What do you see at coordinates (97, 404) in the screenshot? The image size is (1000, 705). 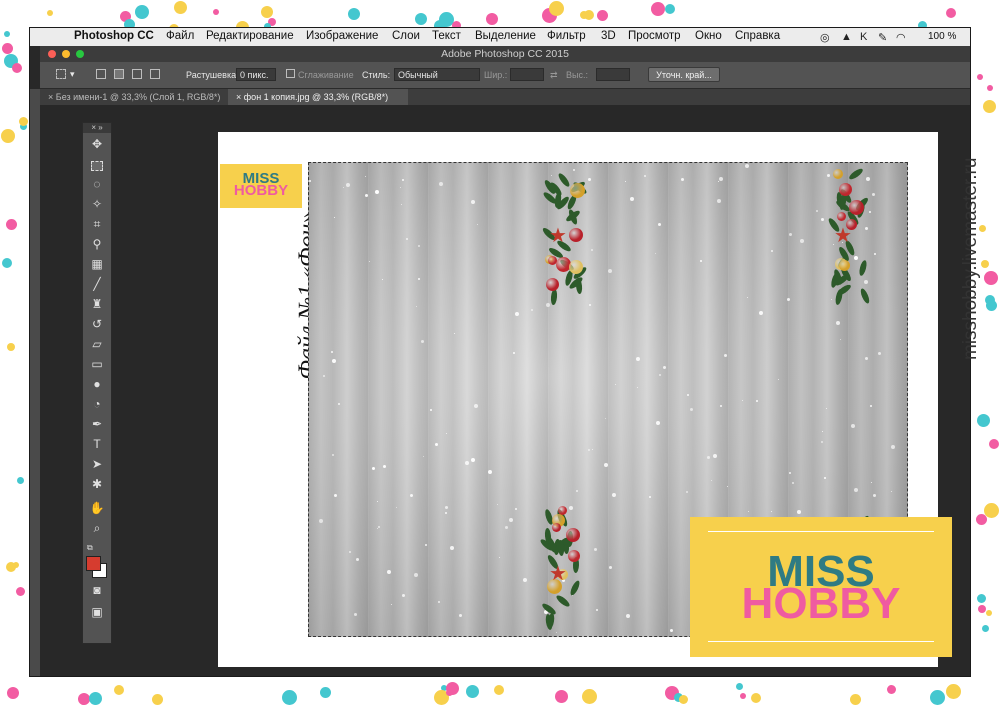 I see `dodge-tool-icon: ◔` at bounding box center [97, 404].